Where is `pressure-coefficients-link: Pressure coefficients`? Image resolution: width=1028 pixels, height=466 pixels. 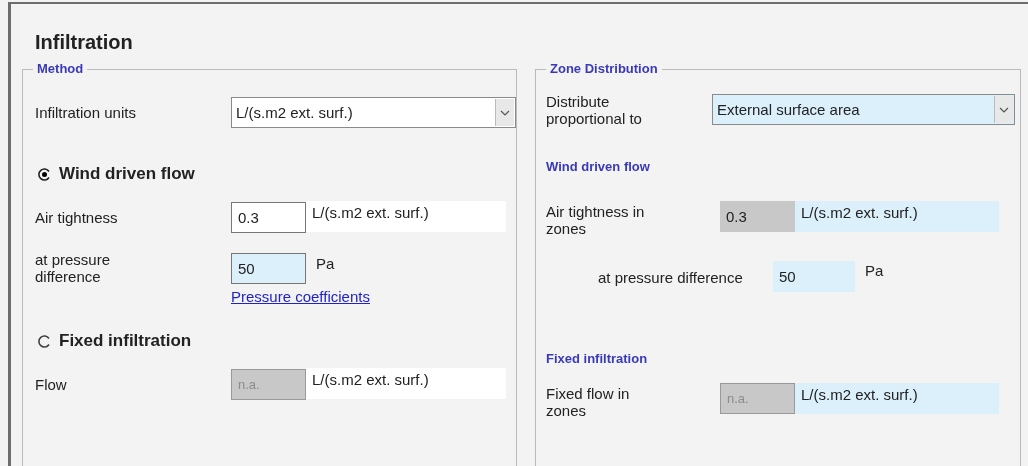 pressure-coefficients-link: Pressure coefficients is located at coordinates (300, 296).